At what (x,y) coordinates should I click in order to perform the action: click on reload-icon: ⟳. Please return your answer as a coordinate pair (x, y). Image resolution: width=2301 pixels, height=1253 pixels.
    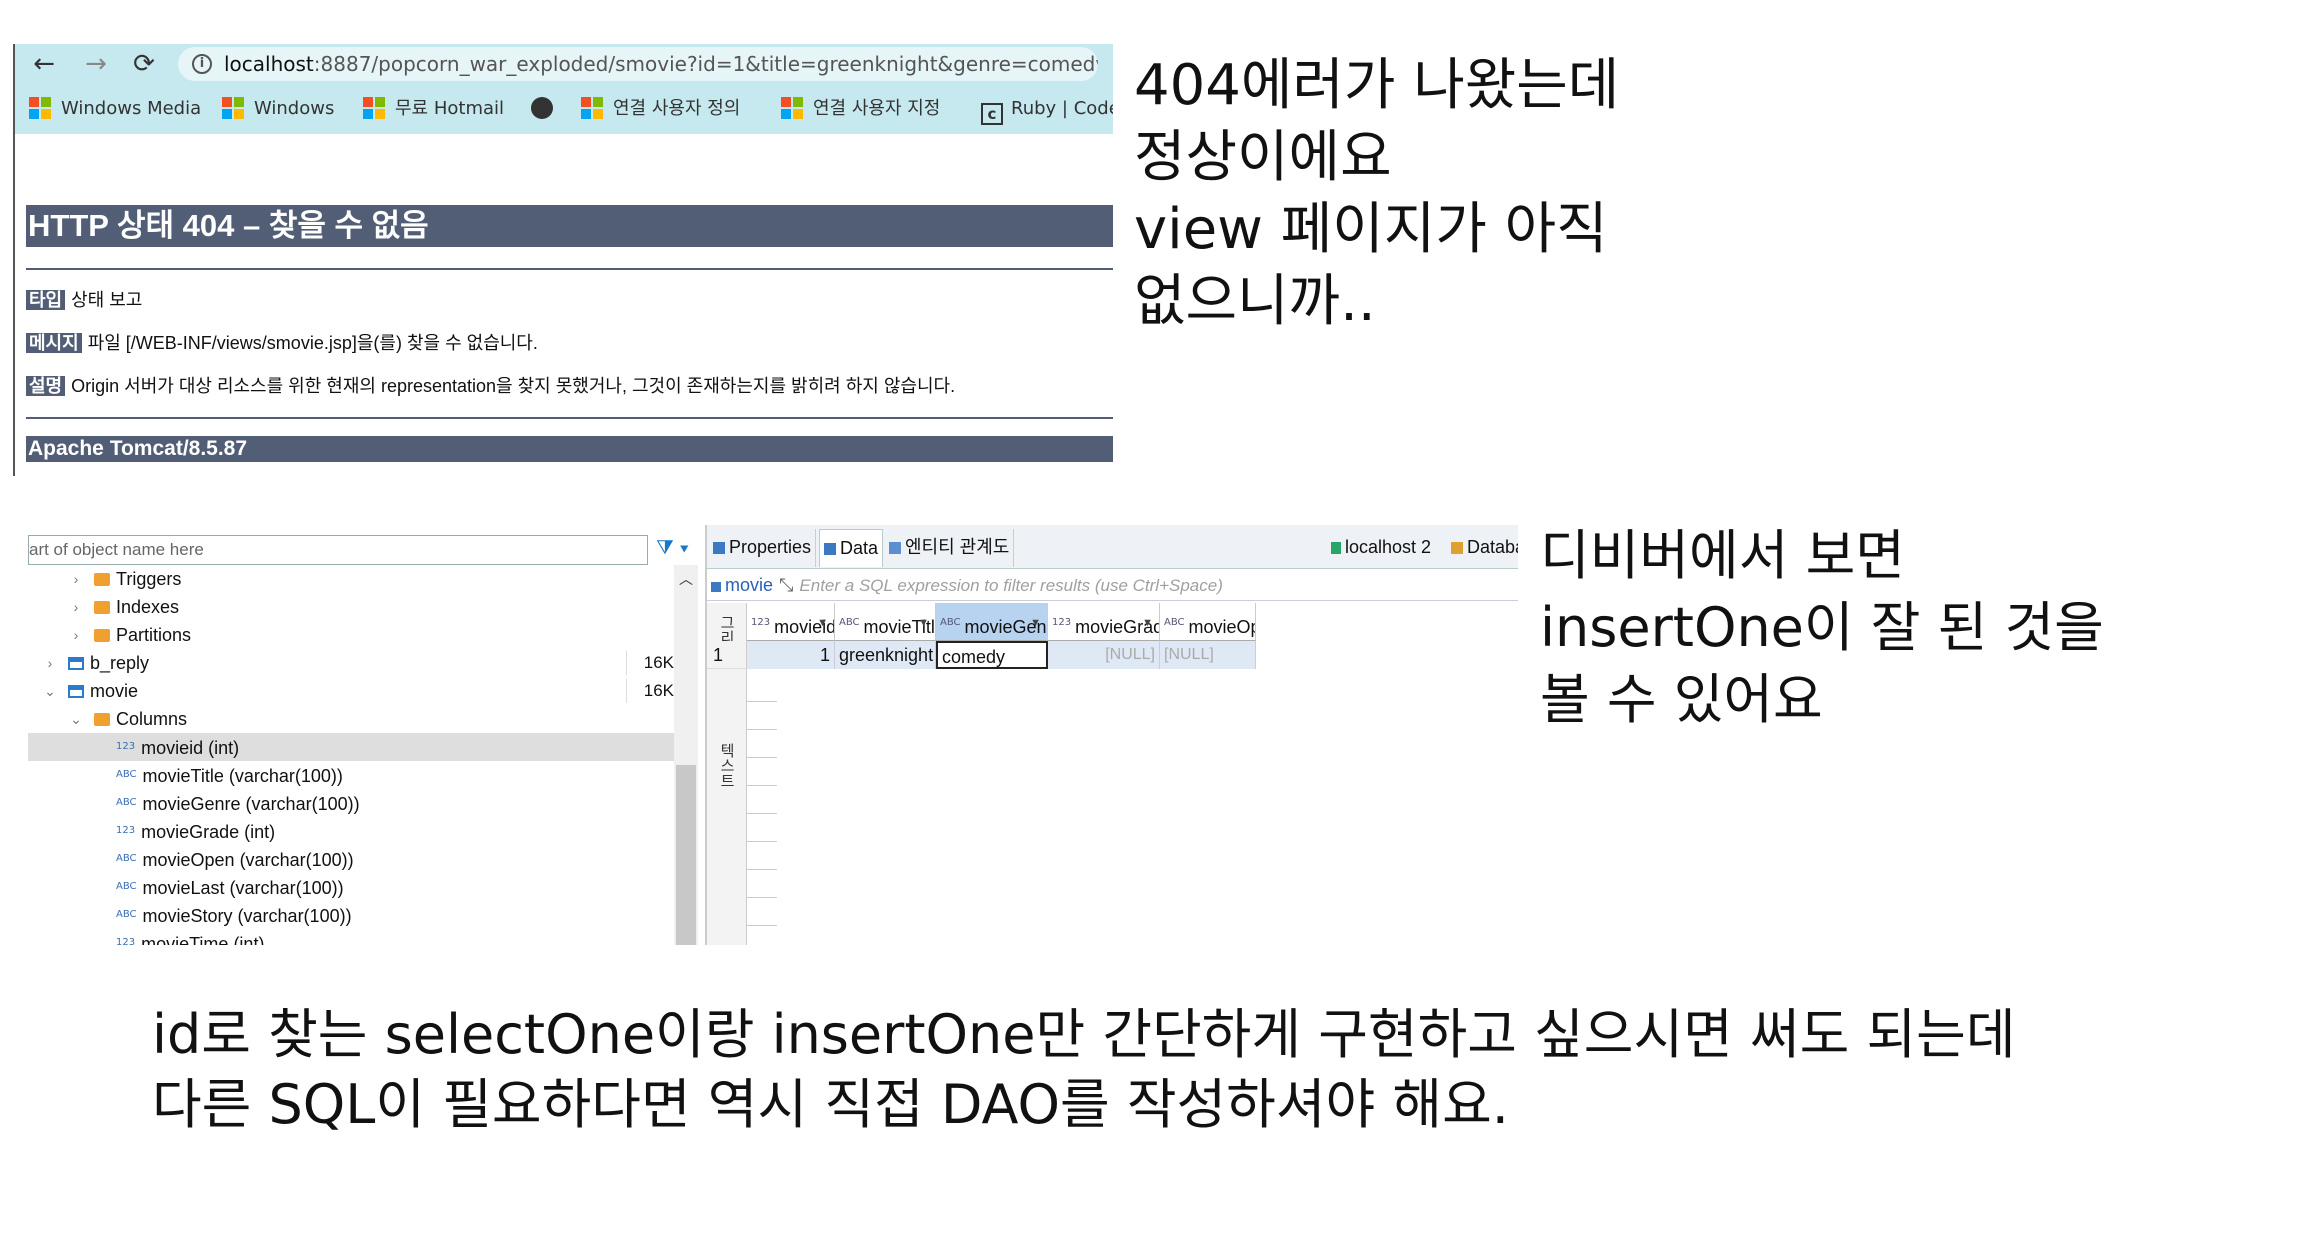
    Looking at the image, I should click on (144, 64).